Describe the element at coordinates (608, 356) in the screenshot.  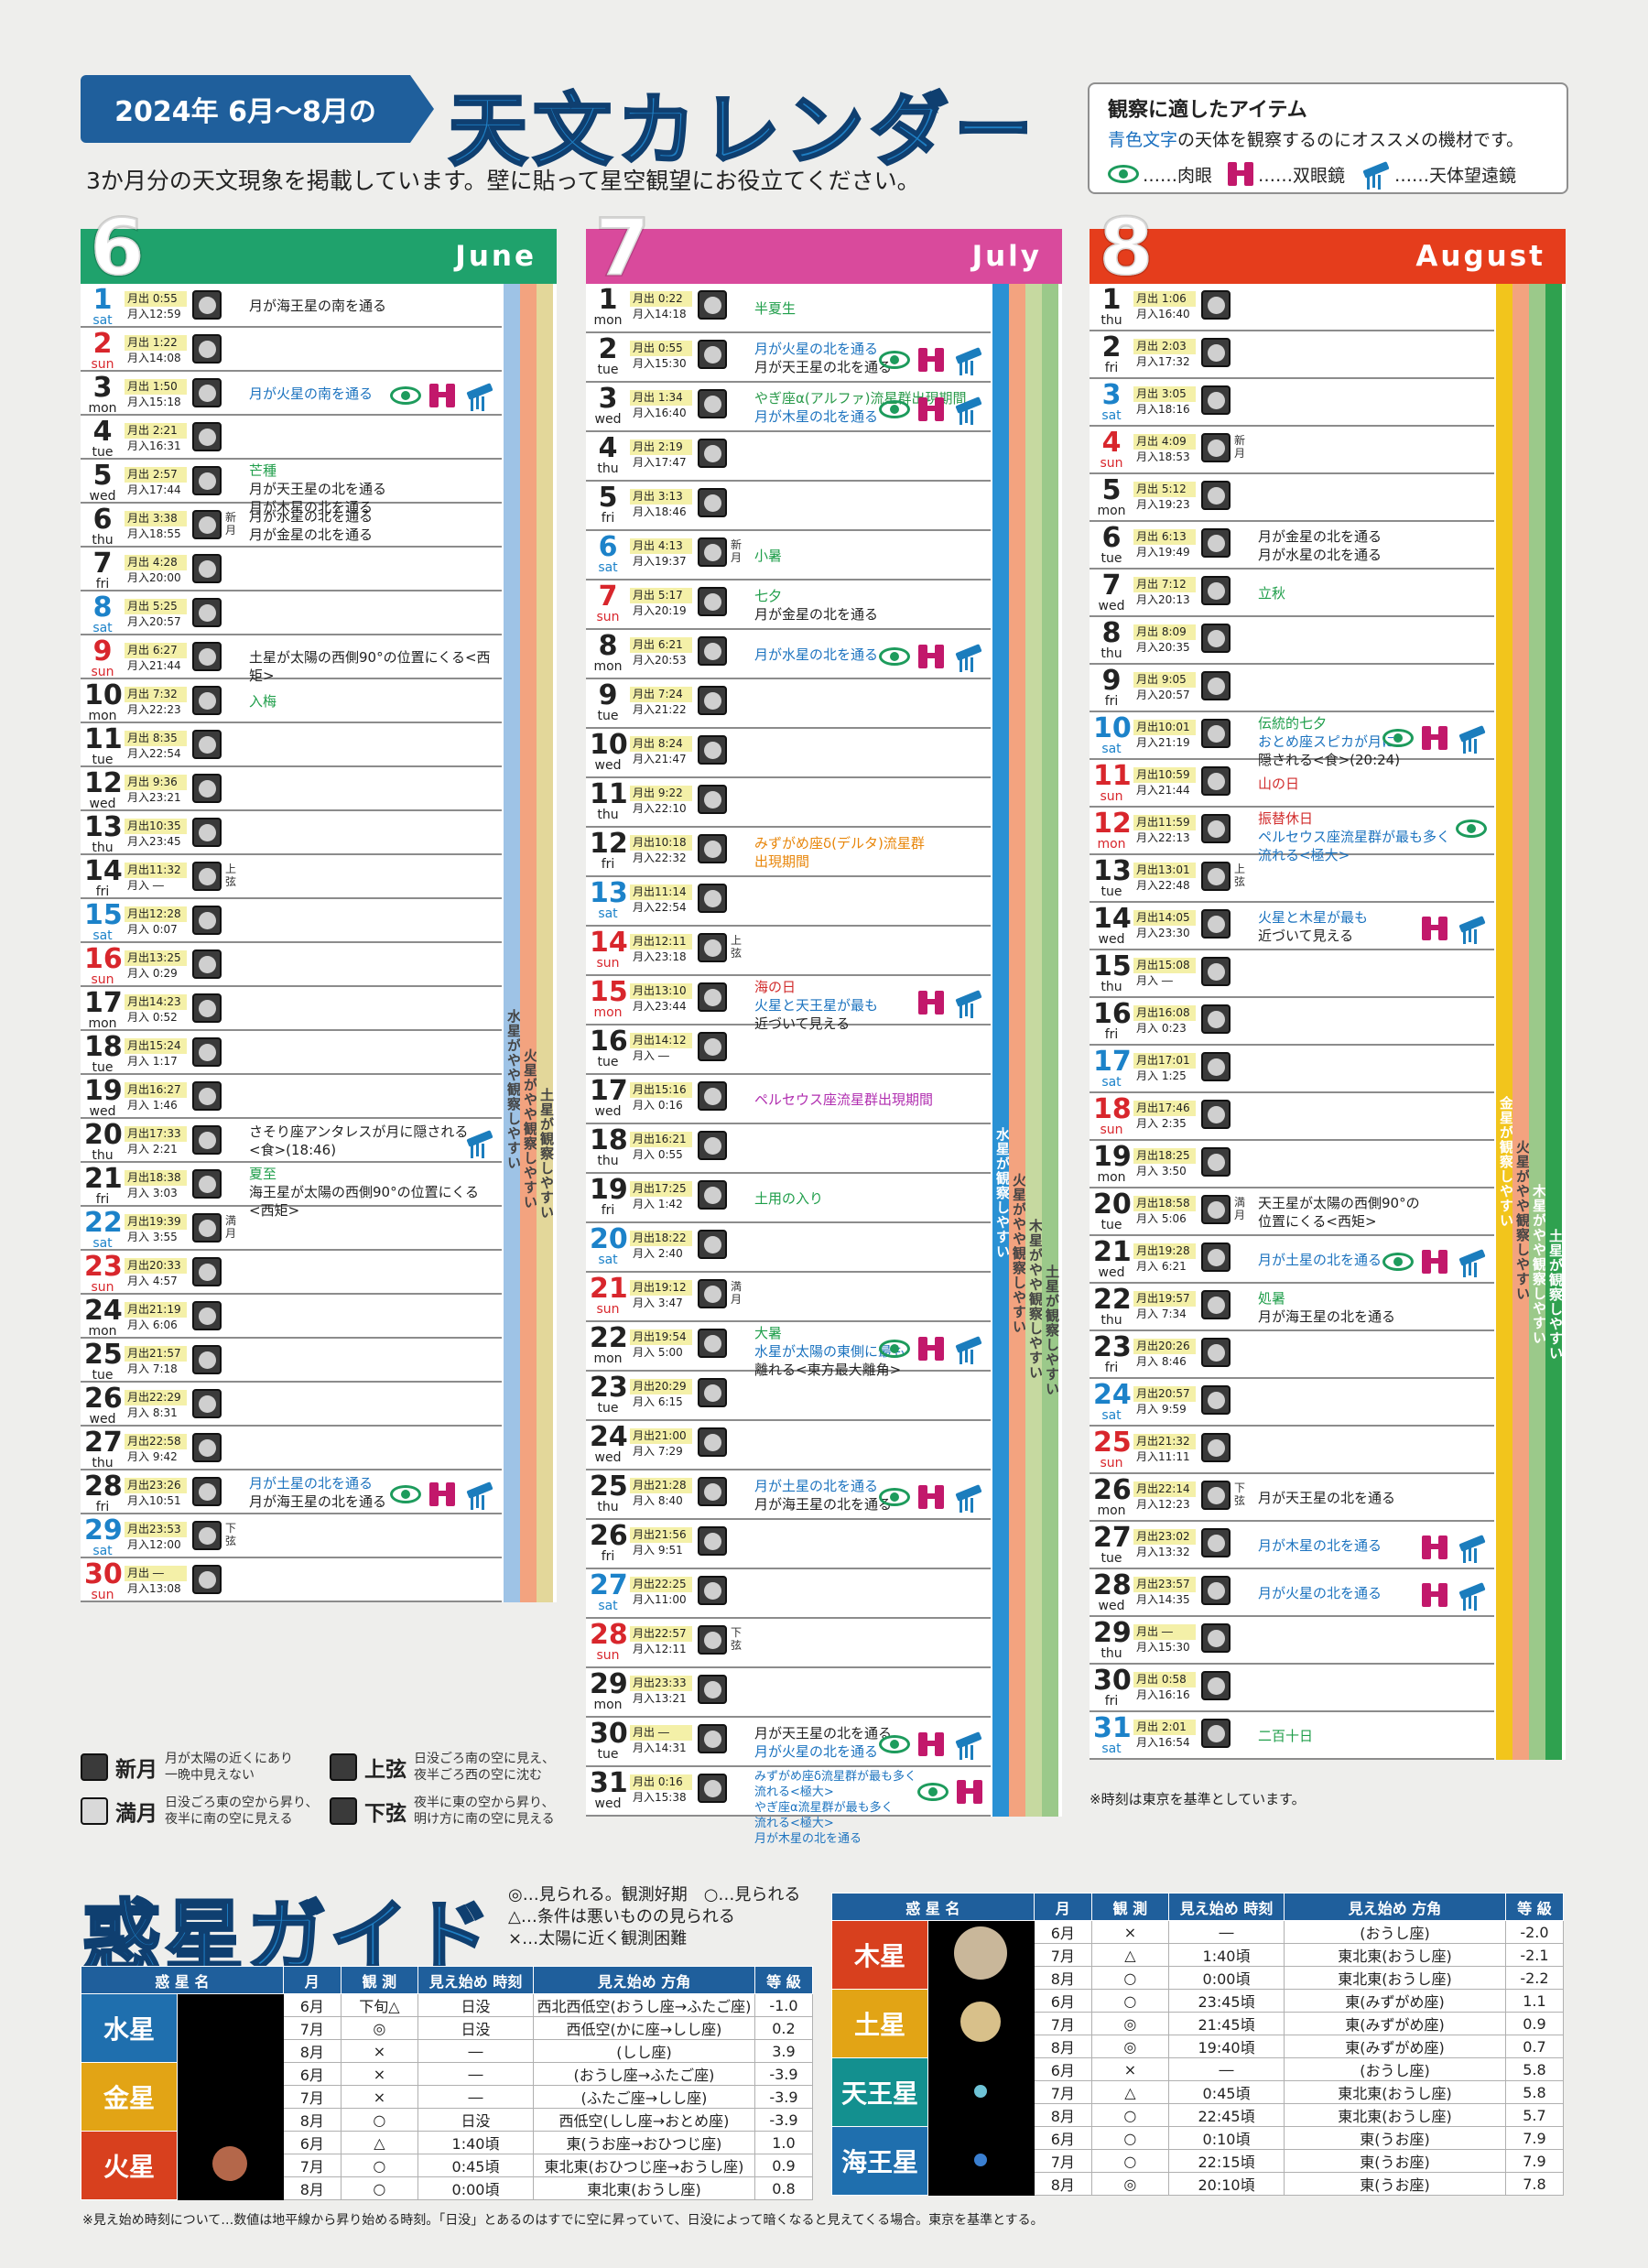
I see `day-date: 2 tue` at that location.